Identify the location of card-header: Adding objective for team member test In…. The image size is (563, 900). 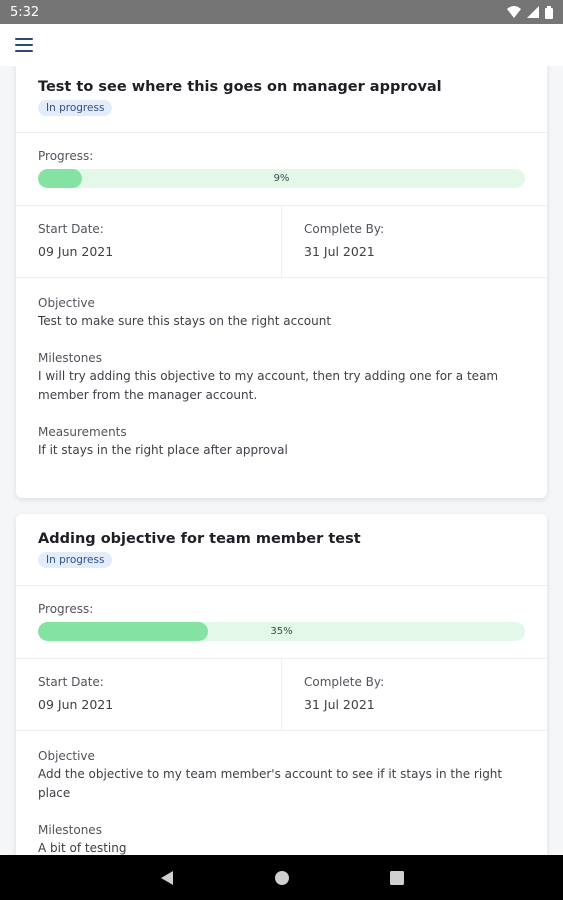
(281, 550).